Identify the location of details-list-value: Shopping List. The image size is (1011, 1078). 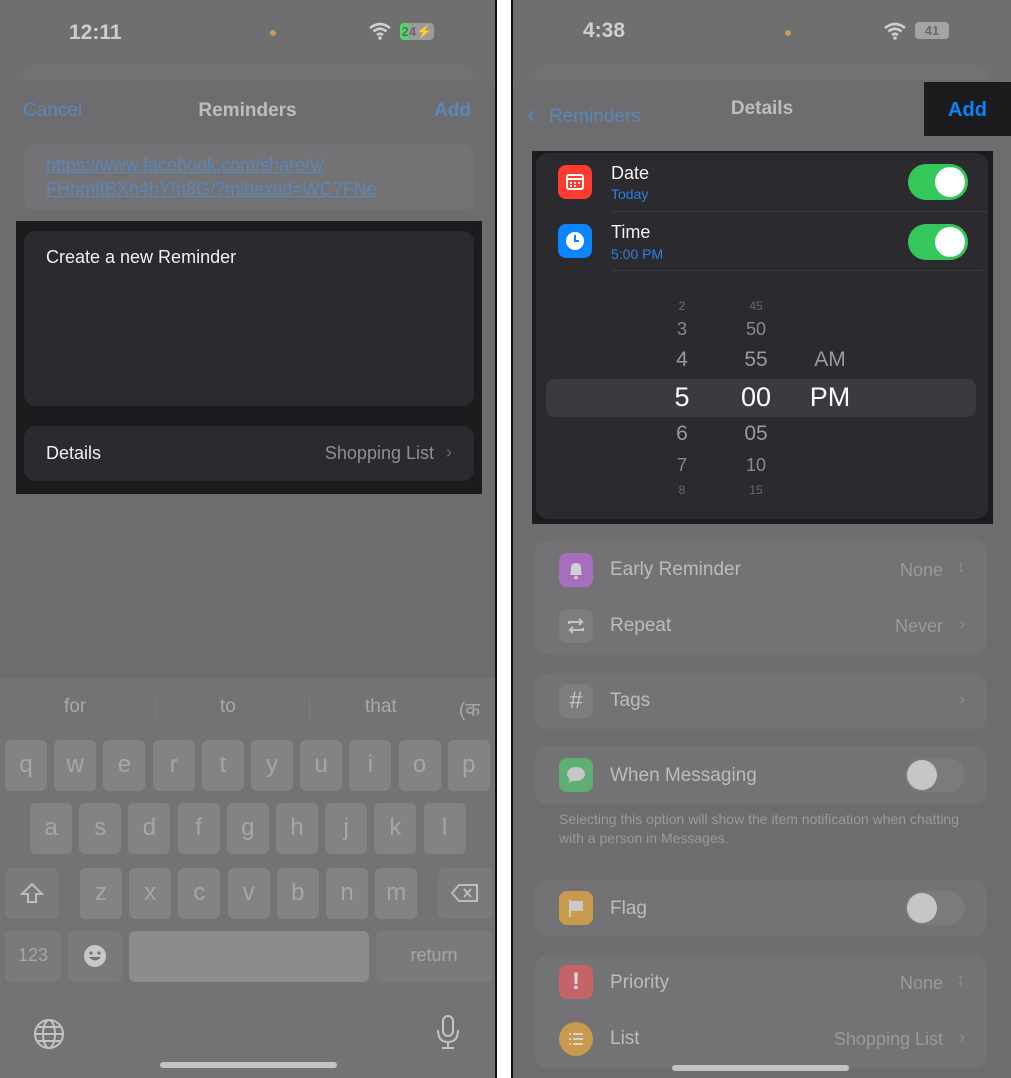
(379, 453).